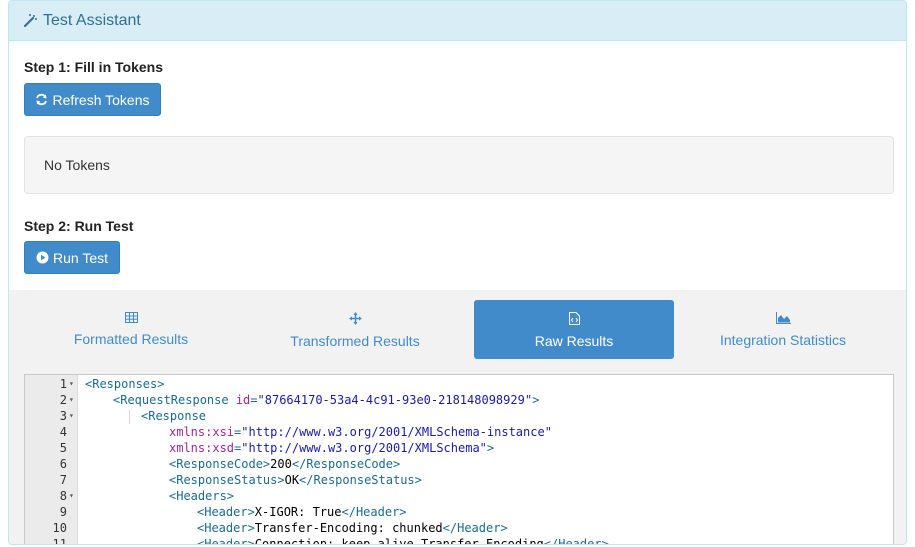 The image size is (915, 547). I want to click on table-icon, so click(131, 317).